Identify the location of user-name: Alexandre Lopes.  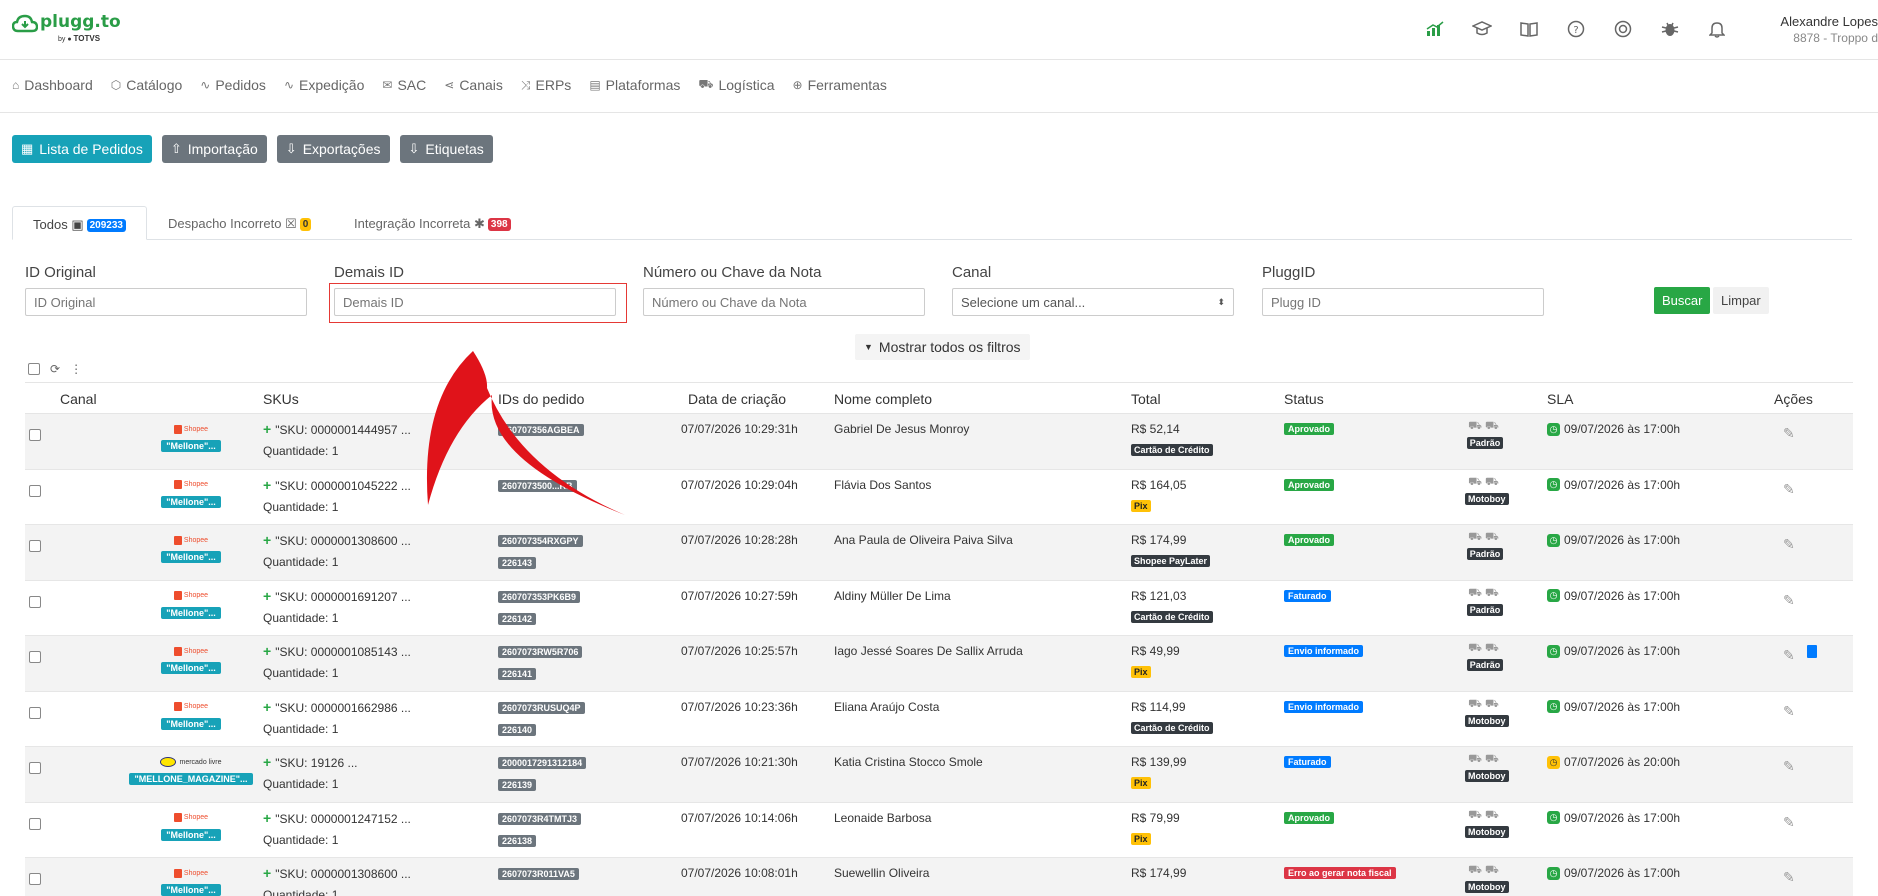
(1829, 21).